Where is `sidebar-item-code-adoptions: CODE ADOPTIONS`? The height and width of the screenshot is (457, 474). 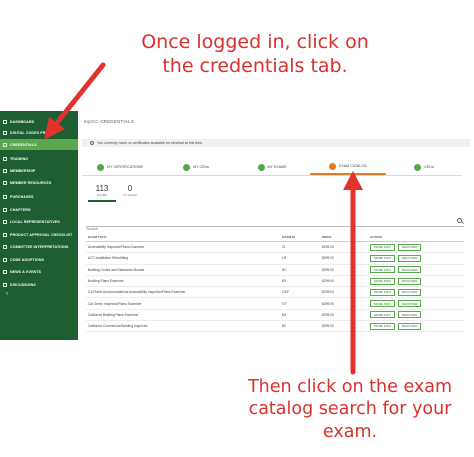 sidebar-item-code-adoptions: CODE ADOPTIONS is located at coordinates (39, 259).